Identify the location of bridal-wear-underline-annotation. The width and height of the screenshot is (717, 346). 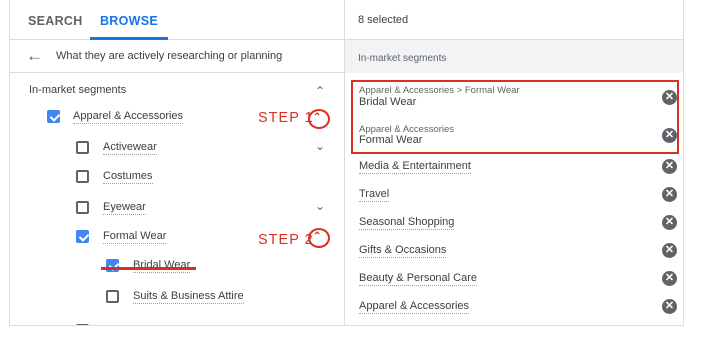
(148, 268).